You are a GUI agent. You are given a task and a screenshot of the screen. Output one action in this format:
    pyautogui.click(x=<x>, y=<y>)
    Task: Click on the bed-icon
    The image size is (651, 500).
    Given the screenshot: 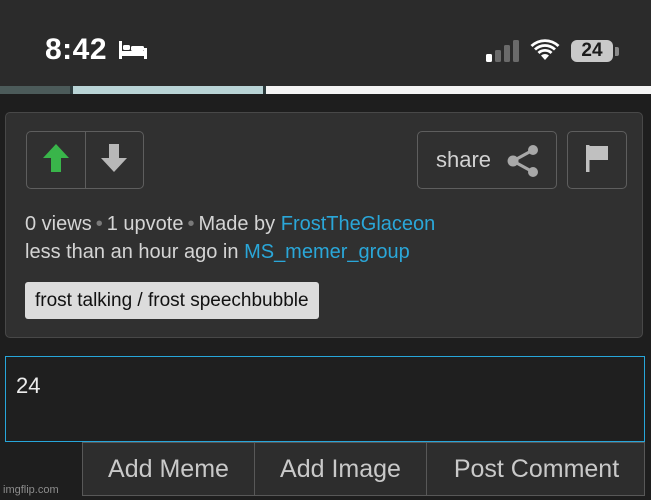 What is the action you would take?
    pyautogui.click(x=133, y=52)
    